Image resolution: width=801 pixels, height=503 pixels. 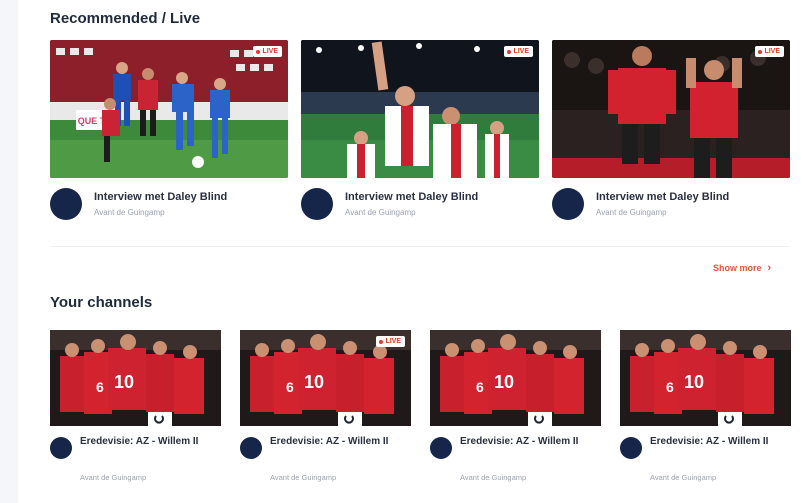 What do you see at coordinates (325, 378) in the screenshot?
I see `channel-thumbnail: 6 10 LIVE` at bounding box center [325, 378].